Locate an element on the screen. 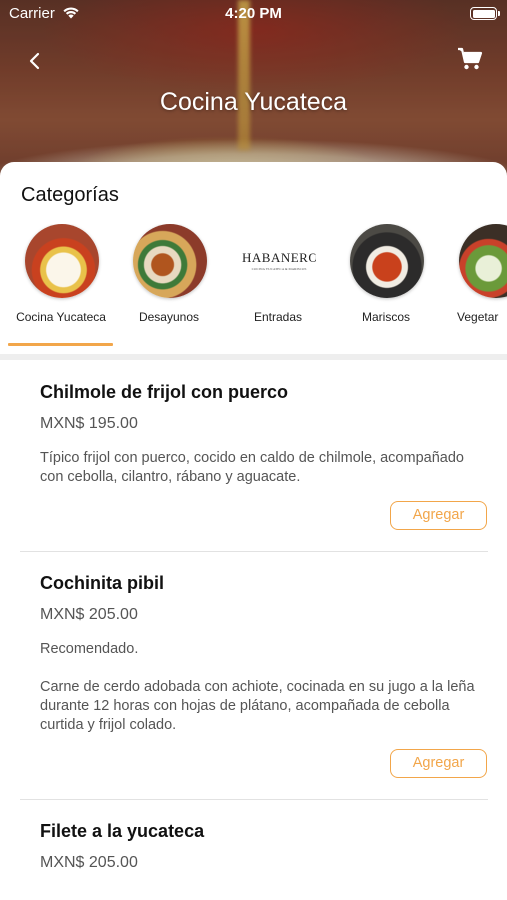 The image size is (507, 900). selected-category-indicator is located at coordinates (60, 344).